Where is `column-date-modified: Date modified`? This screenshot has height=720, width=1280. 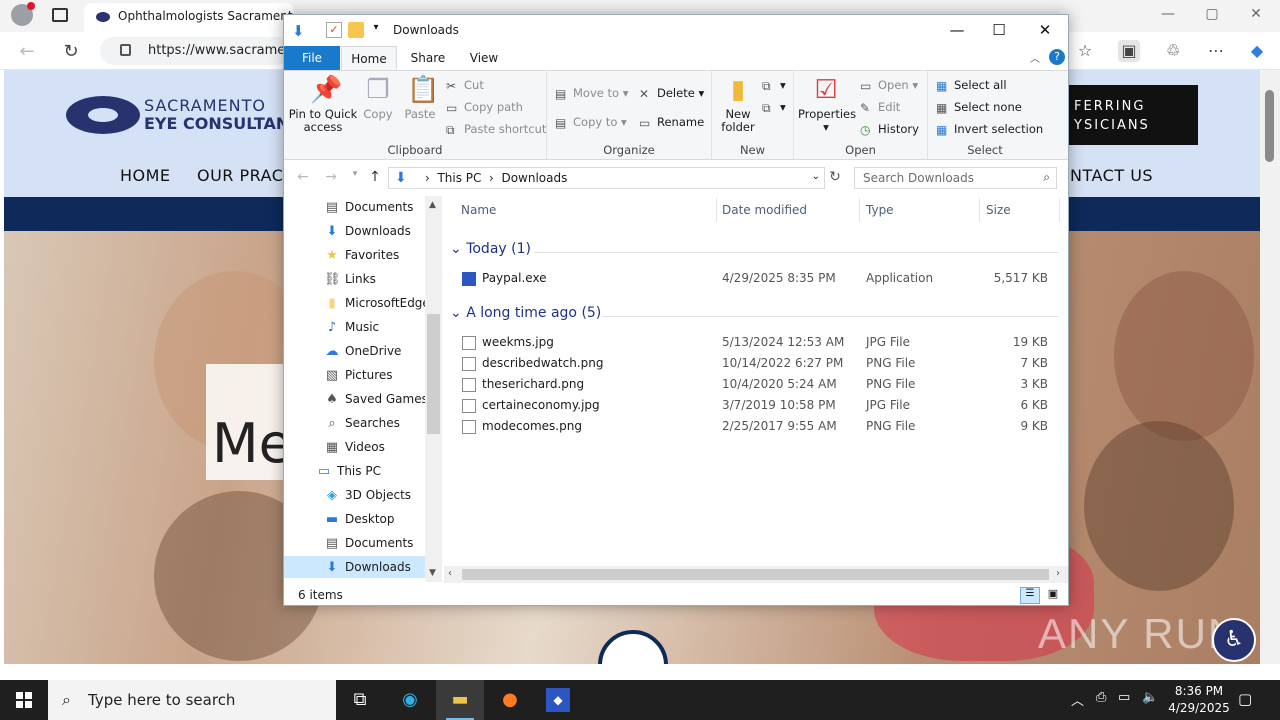
column-date-modified: Date modified is located at coordinates (764, 210).